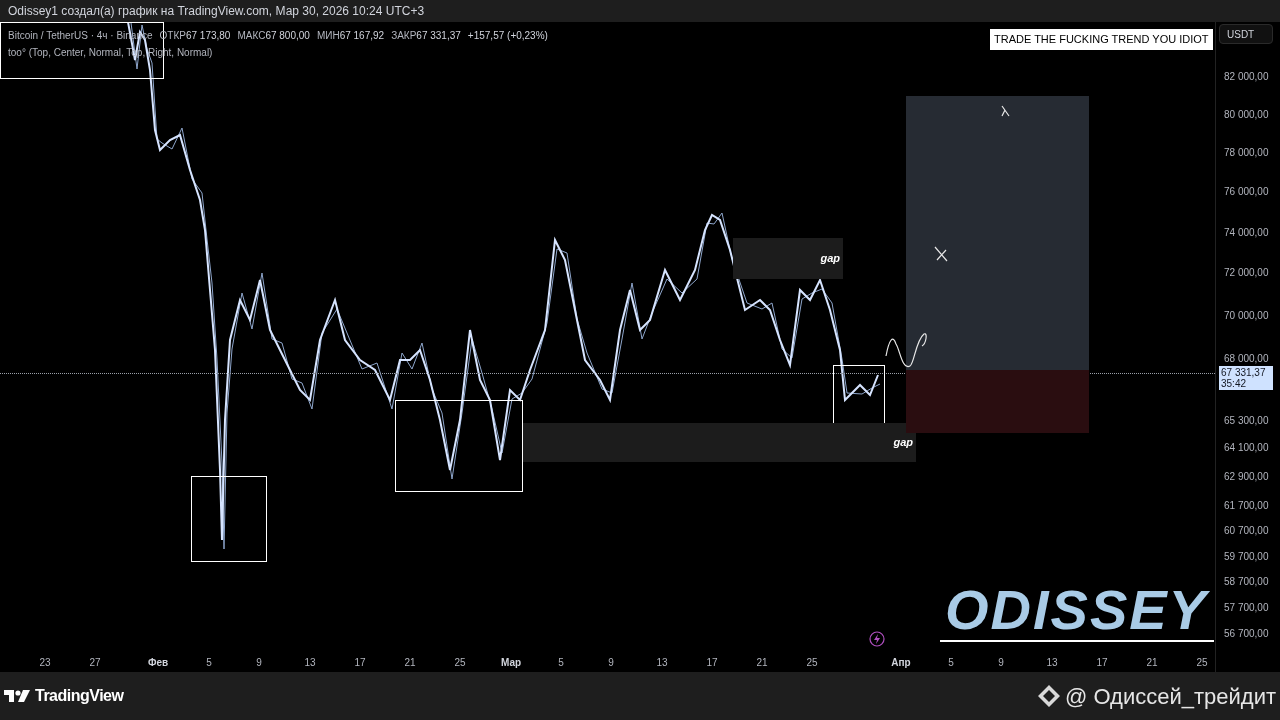 The height and width of the screenshot is (720, 1280). What do you see at coordinates (1246, 634) in the screenshot?
I see `price-axis-label: 56 700,00` at bounding box center [1246, 634].